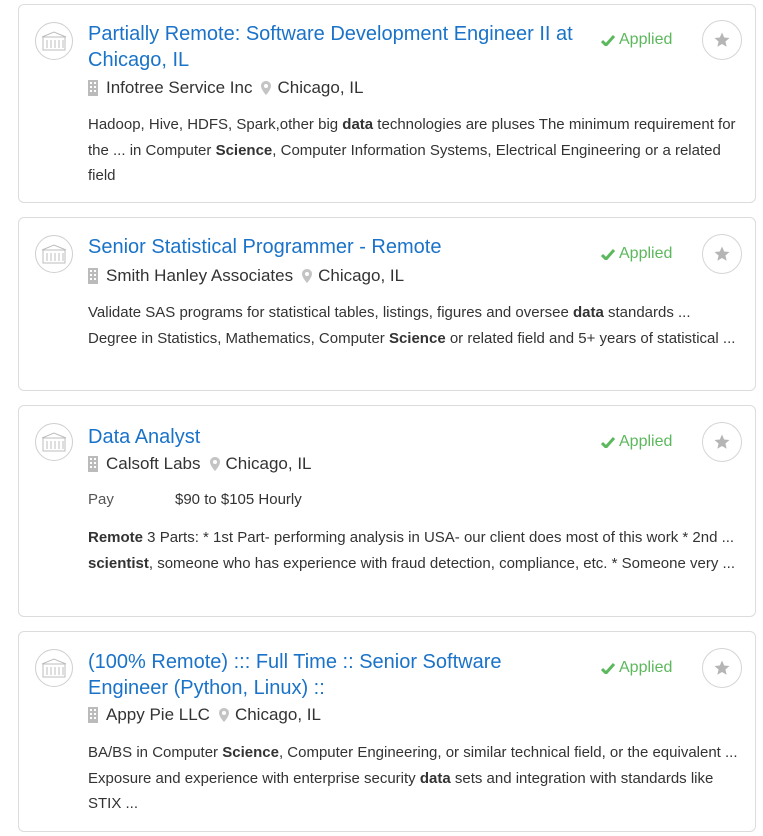 Image resolution: width=763 pixels, height=836 pixels. I want to click on job-meta: Appy Pie LLC Chicago, IL, so click(204, 715).